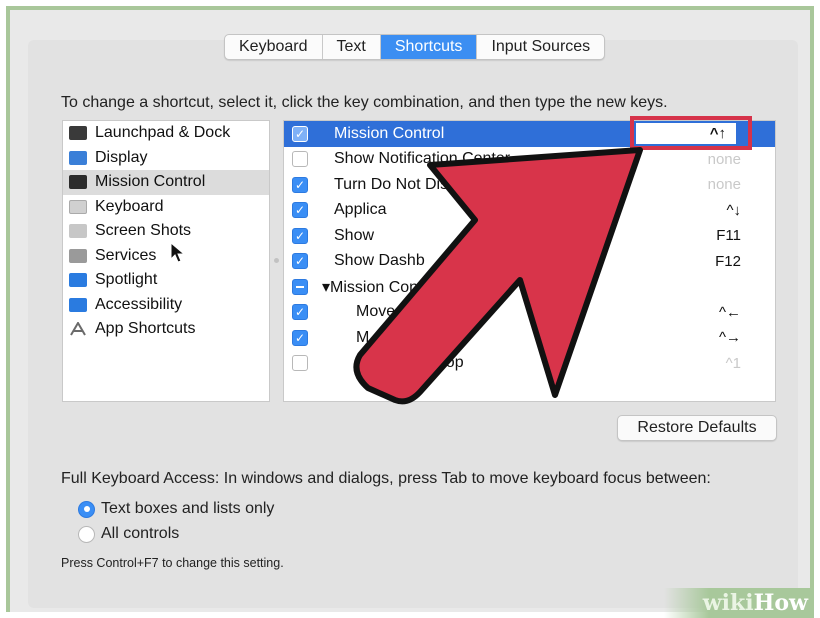 Image resolution: width=820 pixels, height=618 pixels. What do you see at coordinates (166, 256) in the screenshot?
I see `category-item-services: Services` at bounding box center [166, 256].